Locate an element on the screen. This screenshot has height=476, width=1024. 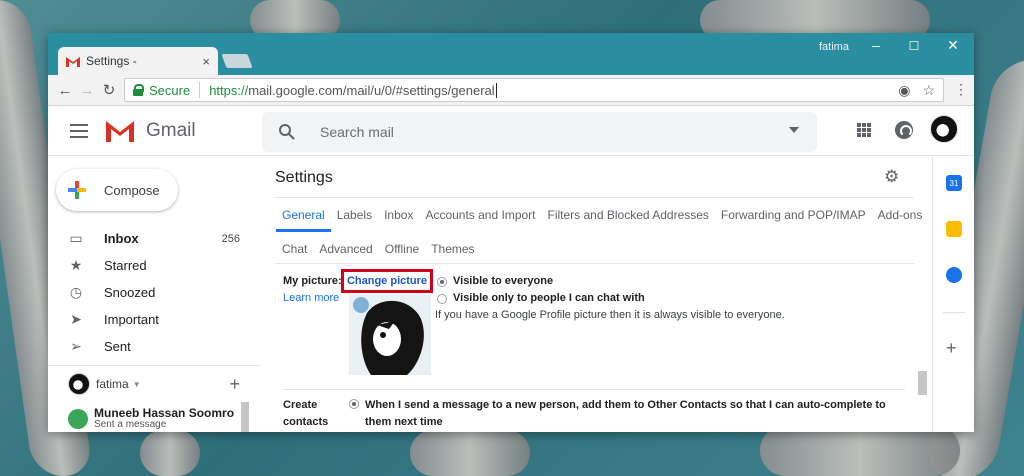
tab-forwarding: Forwarding and POP/IMAP is located at coordinates (793, 215).